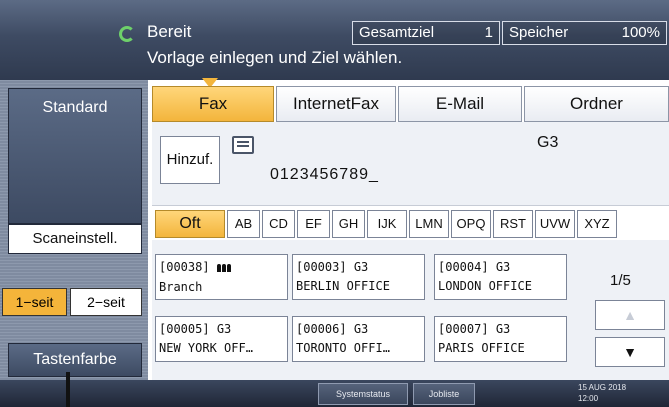 Image resolution: width=669 pixels, height=407 pixels. I want to click on address-entry: [00038] Branch, so click(221, 277).